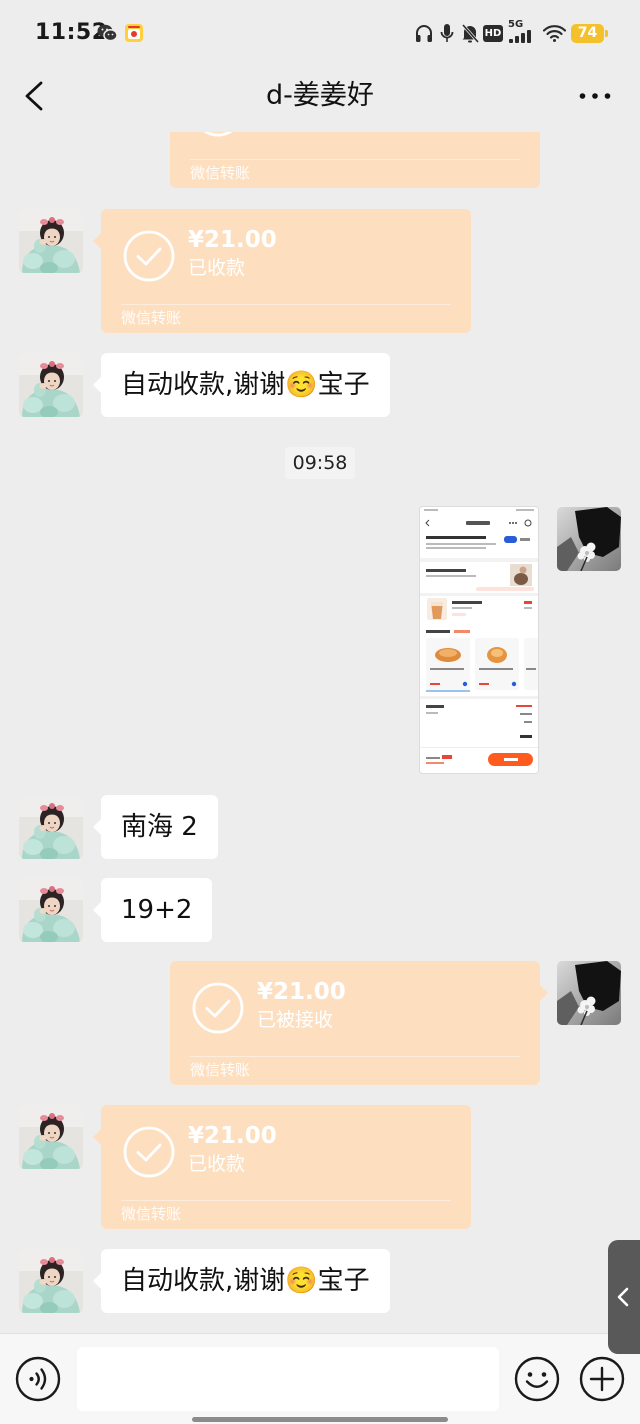  Describe the element at coordinates (470, 33) in the screenshot. I see `bell-muted-icon` at that location.